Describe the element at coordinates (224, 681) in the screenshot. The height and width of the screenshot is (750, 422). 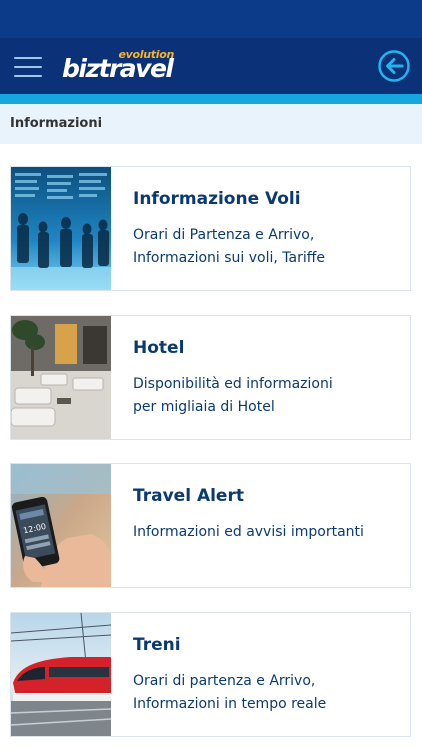
I see `card-description-line: Orari di partenza e Arrivo,` at that location.